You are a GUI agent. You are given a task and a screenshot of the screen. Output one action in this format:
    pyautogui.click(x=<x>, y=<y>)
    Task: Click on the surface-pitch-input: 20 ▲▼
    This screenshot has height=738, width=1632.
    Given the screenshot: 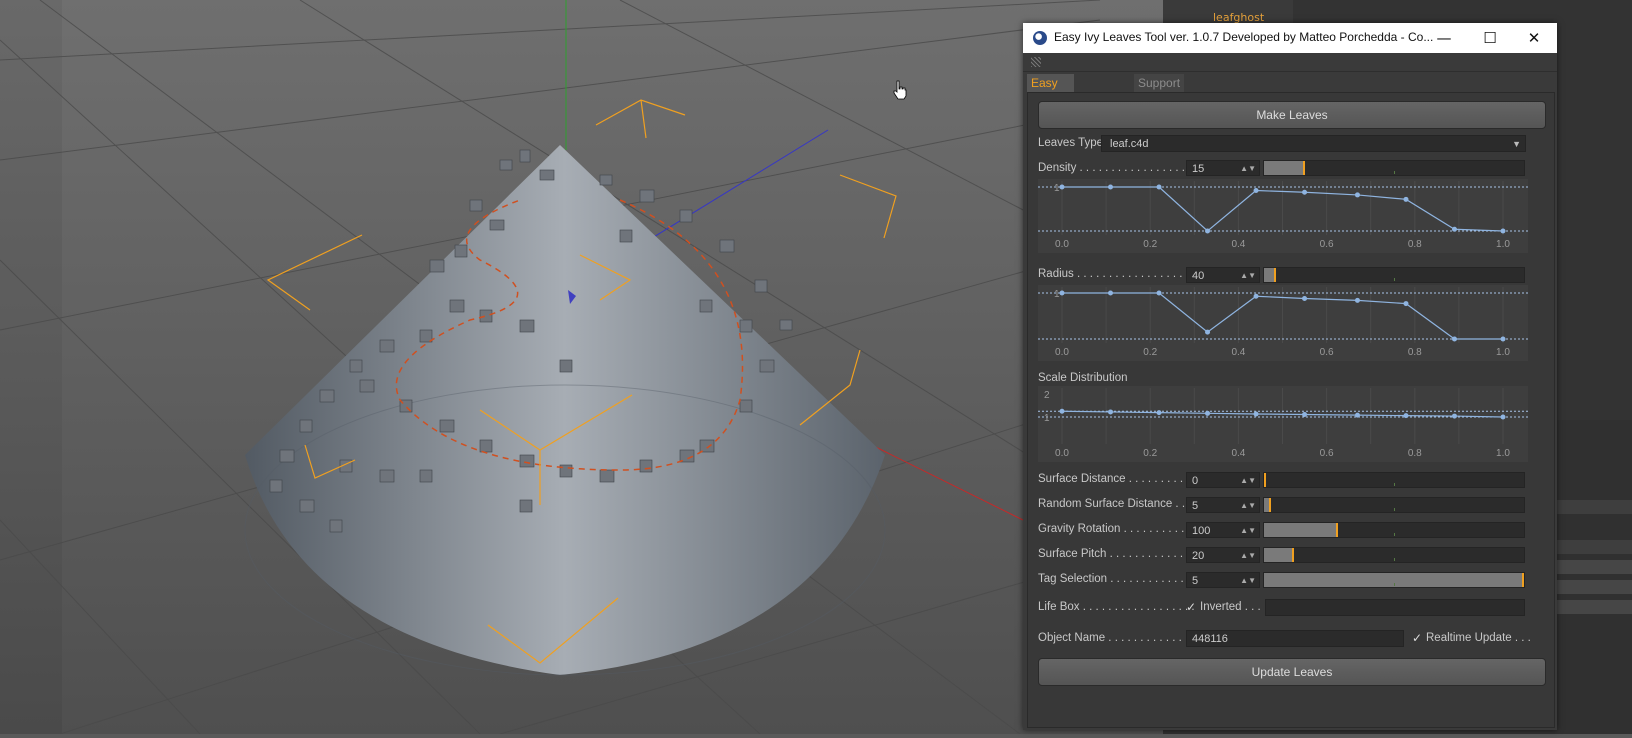 What is the action you would take?
    pyautogui.click(x=1223, y=555)
    